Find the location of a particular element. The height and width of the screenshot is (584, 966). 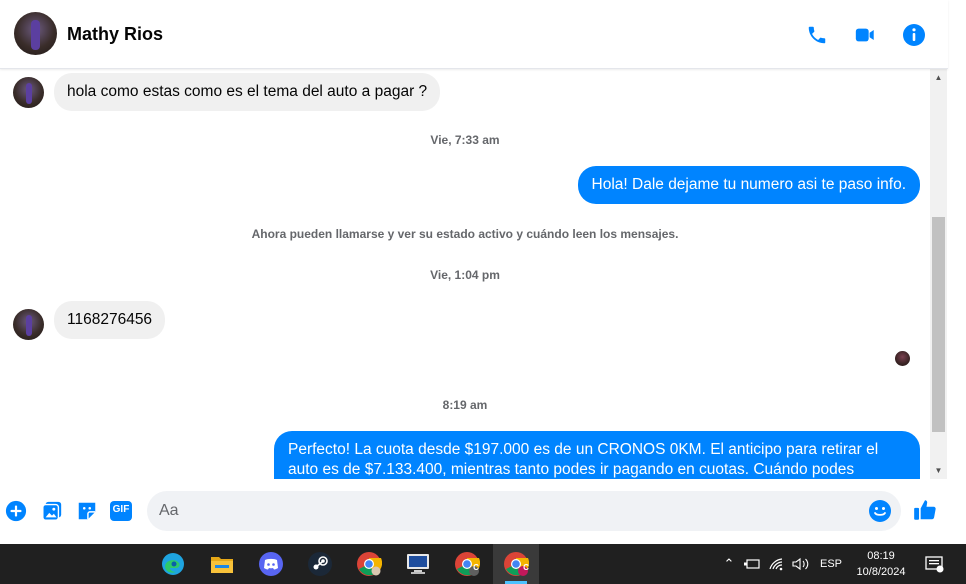

taskbar-app-chrome-profile: C is located at coordinates (467, 564).